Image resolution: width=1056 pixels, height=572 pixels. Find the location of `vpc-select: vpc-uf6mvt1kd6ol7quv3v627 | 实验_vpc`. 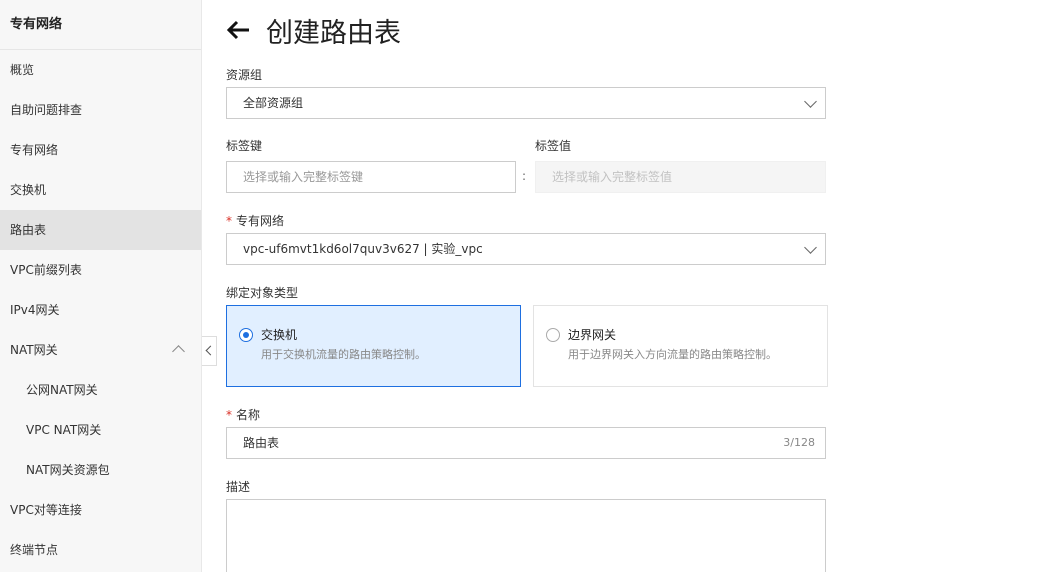

vpc-select: vpc-uf6mvt1kd6ol7quv3v627 | 实验_vpc is located at coordinates (526, 249).